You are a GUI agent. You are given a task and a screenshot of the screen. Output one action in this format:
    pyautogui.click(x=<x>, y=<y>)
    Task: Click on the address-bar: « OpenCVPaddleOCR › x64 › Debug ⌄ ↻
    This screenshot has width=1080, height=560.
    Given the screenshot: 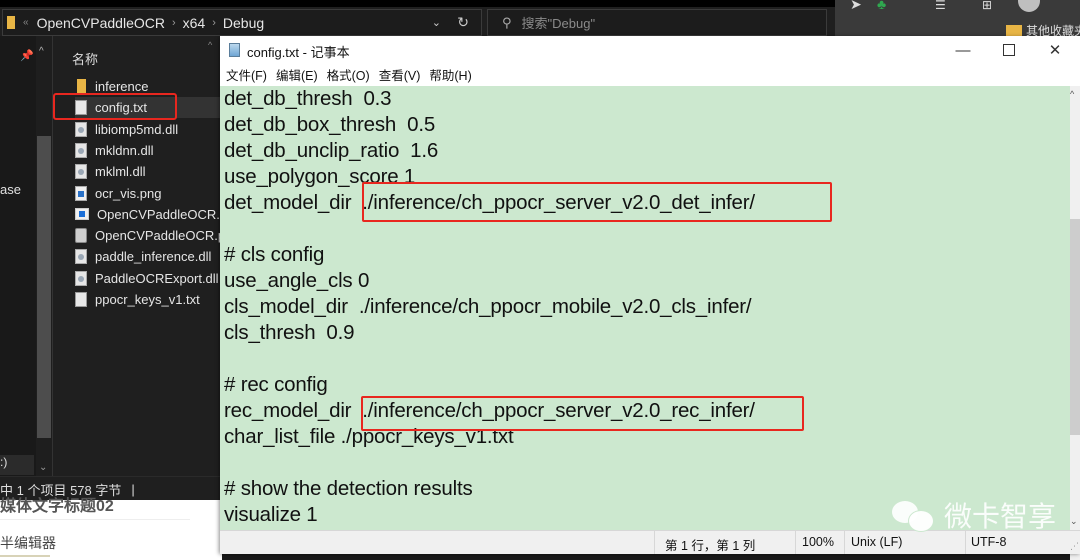 What is the action you would take?
    pyautogui.click(x=242, y=22)
    